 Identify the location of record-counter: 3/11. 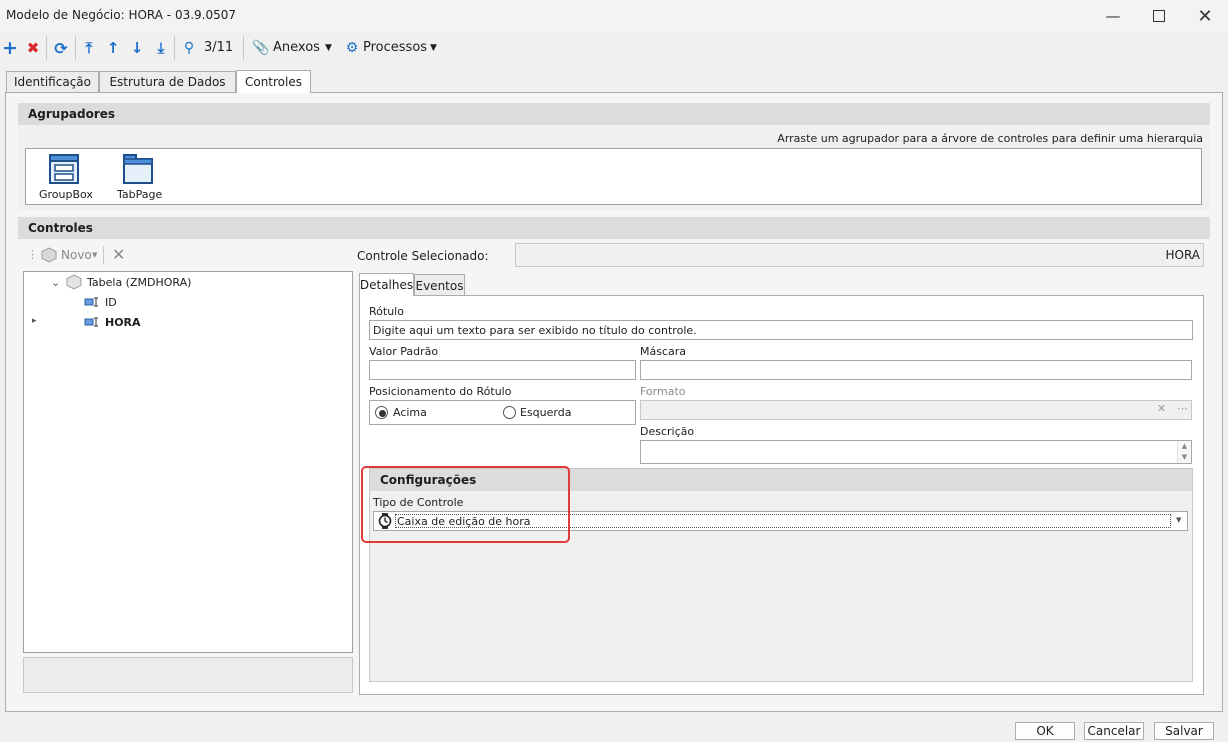
(219, 47).